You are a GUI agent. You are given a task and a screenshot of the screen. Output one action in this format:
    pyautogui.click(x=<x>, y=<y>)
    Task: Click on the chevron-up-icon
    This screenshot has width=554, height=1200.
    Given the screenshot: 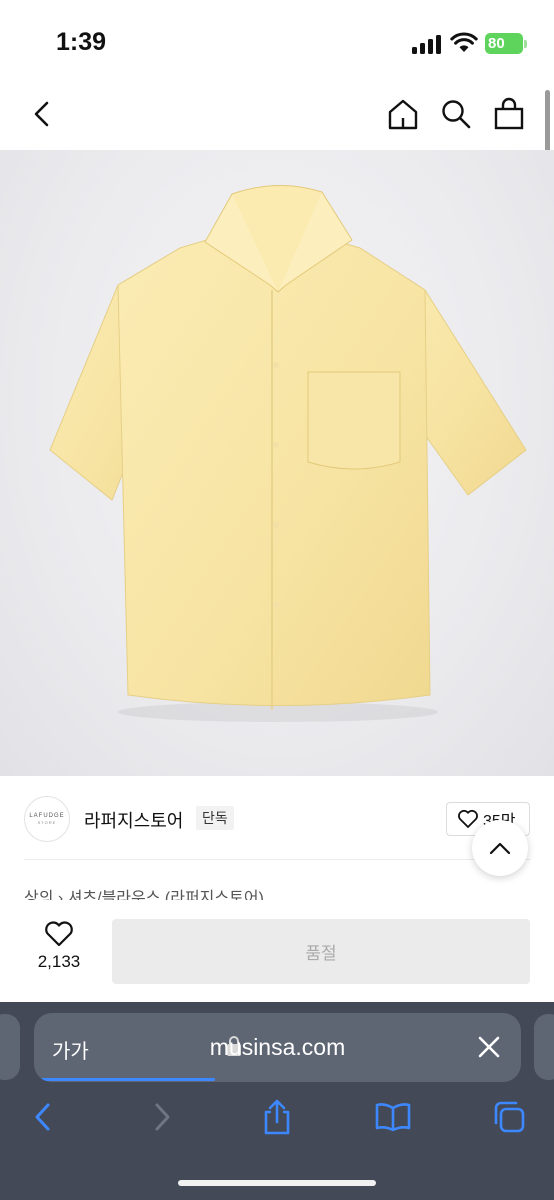 What is the action you would take?
    pyautogui.click(x=500, y=848)
    